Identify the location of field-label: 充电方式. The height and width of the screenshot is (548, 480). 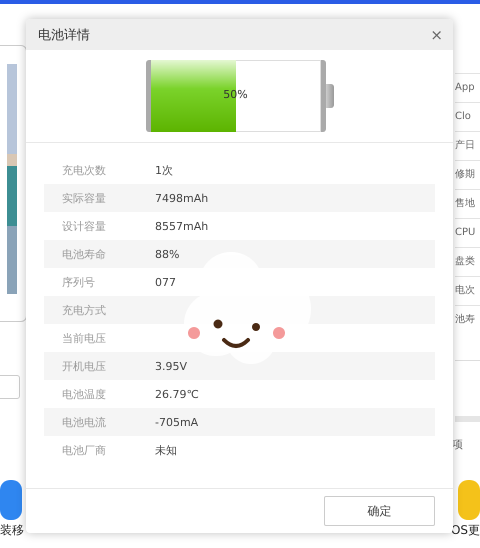
(84, 310).